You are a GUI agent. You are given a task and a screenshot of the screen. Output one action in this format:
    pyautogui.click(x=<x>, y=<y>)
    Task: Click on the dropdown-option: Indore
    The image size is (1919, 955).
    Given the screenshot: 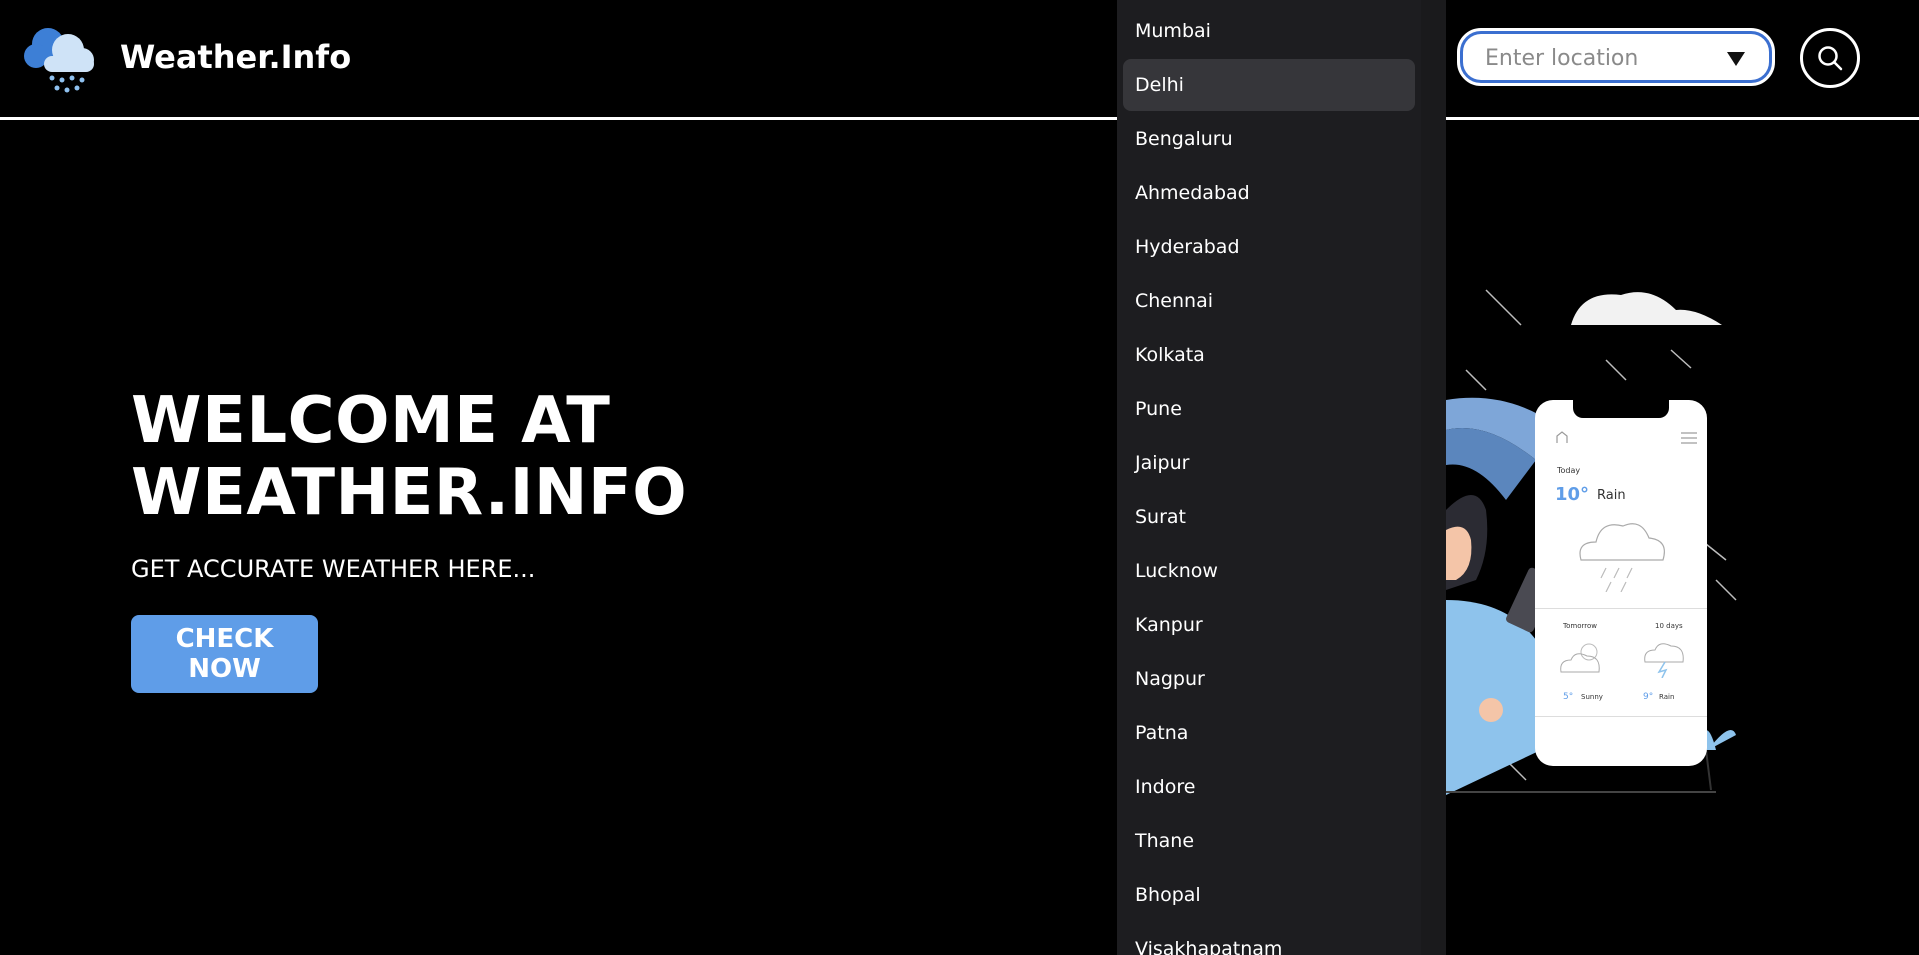 What is the action you would take?
    pyautogui.click(x=1269, y=787)
    